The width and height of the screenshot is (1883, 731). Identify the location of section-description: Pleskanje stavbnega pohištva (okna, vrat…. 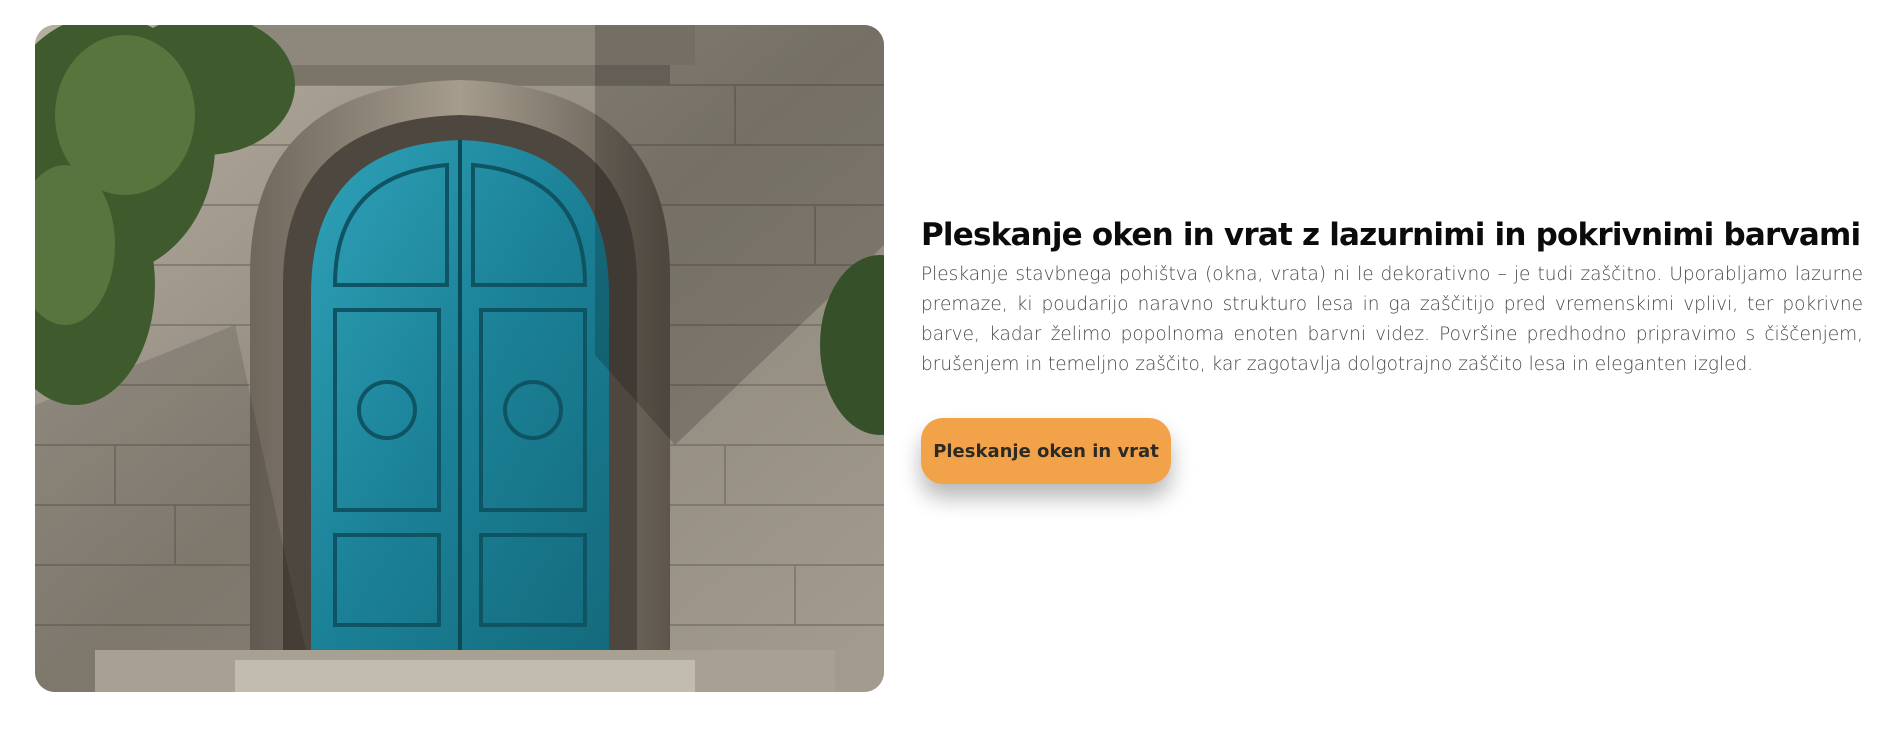
(1392, 319).